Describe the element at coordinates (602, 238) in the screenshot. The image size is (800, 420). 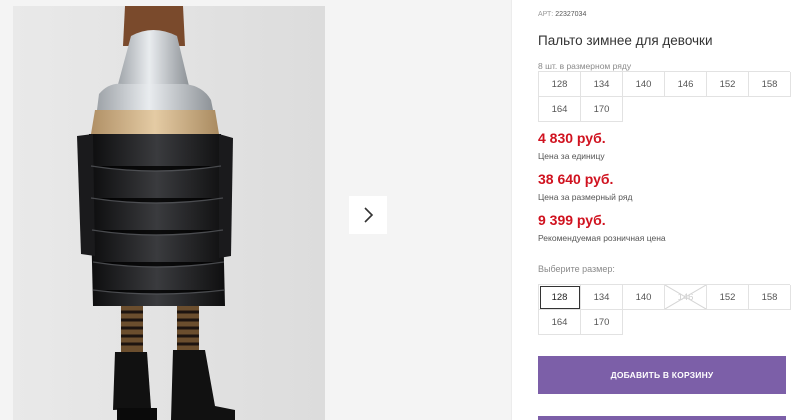
I see `retail-price-note: Рекомендуемая розничная цена` at that location.